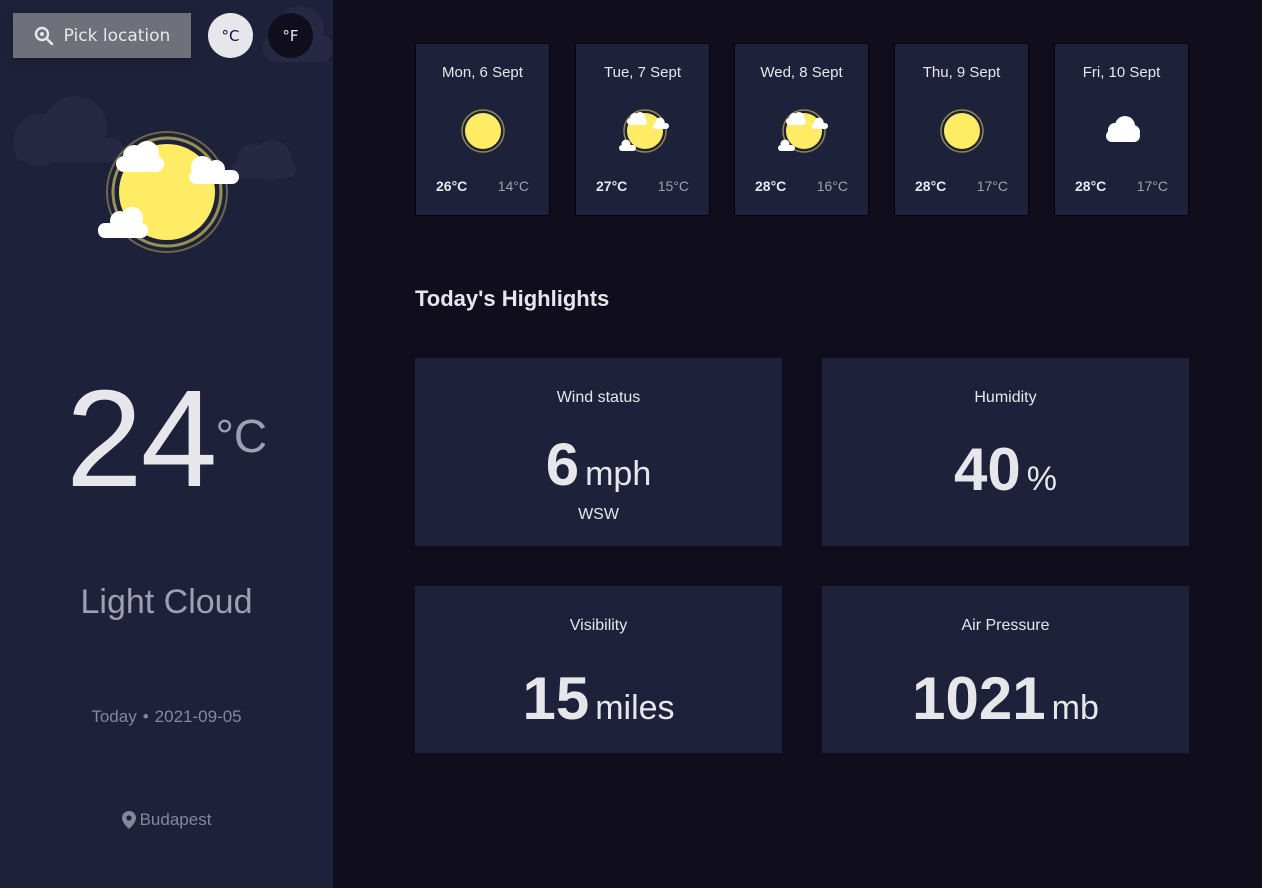 This screenshot has width=1262, height=888. I want to click on air-pressure-card: Air Pressure 1021 mb, so click(1005, 669).